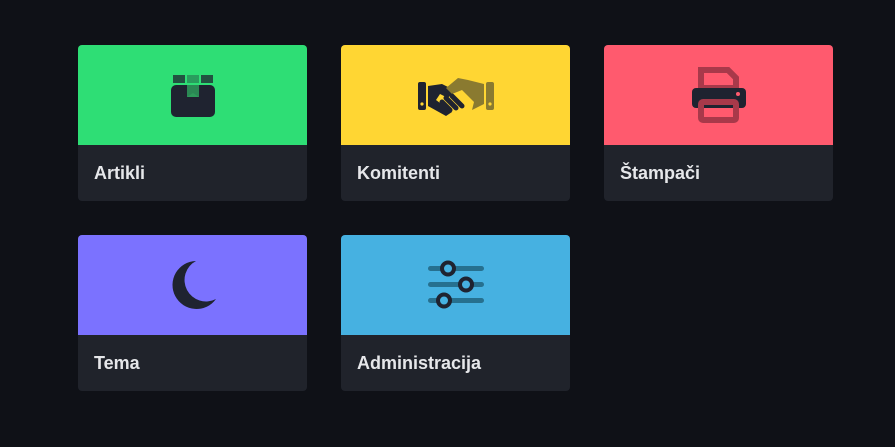 Image resolution: width=895 pixels, height=447 pixels. I want to click on tile-administracija-header, so click(455, 285).